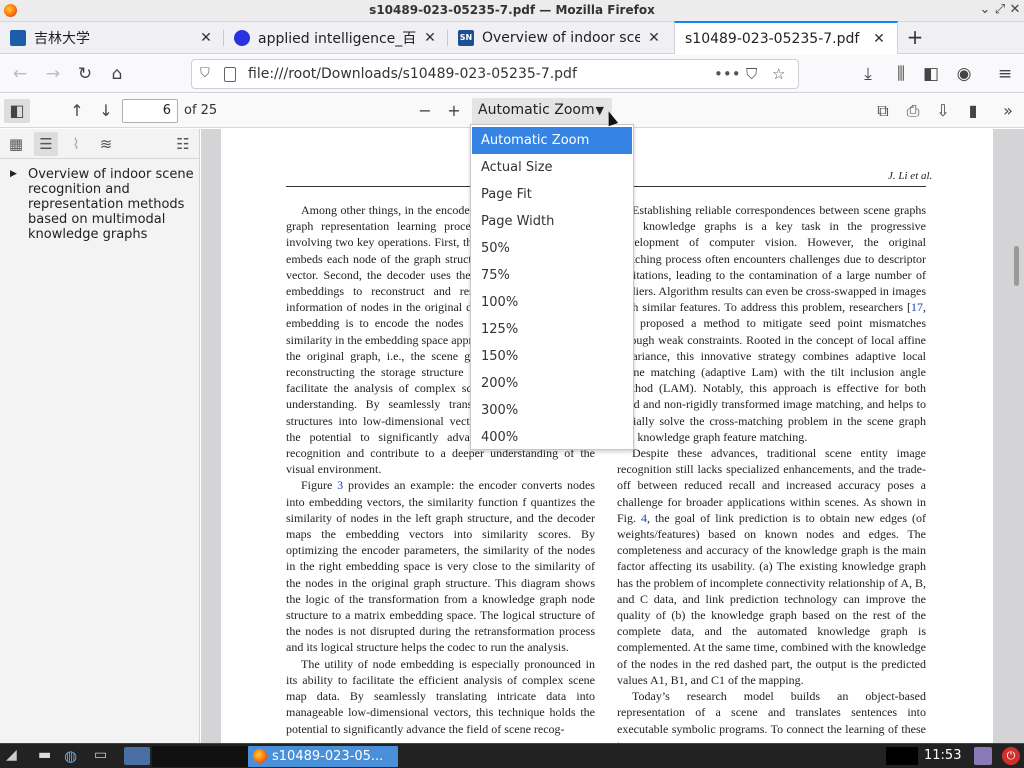 The height and width of the screenshot is (768, 1024). What do you see at coordinates (727, 74) in the screenshot?
I see `page-actions-icon: •••` at bounding box center [727, 74].